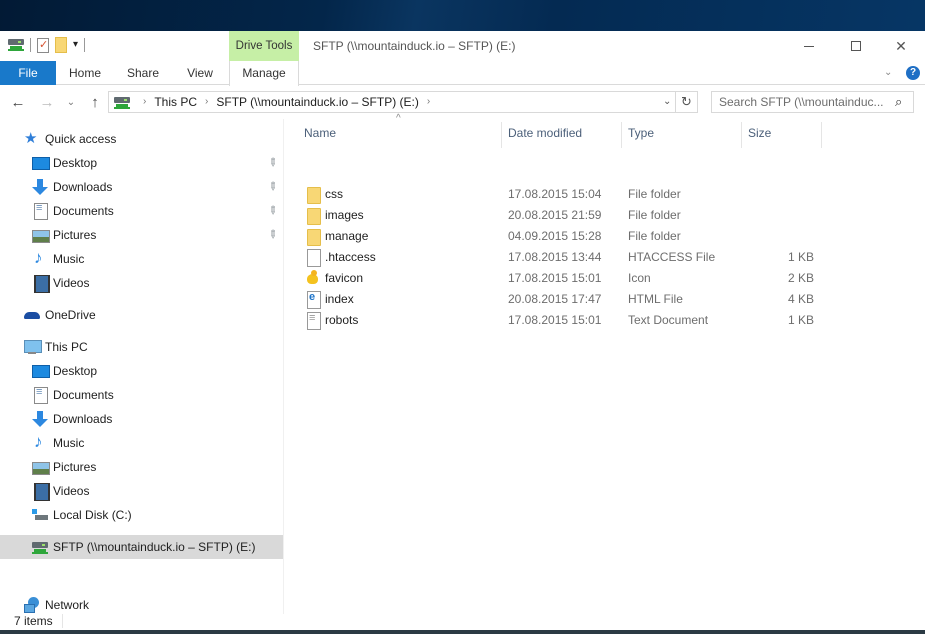 The image size is (925, 634). Describe the element at coordinates (141, 467) in the screenshot. I see `sidebar-item-pictures: Pictures` at that location.